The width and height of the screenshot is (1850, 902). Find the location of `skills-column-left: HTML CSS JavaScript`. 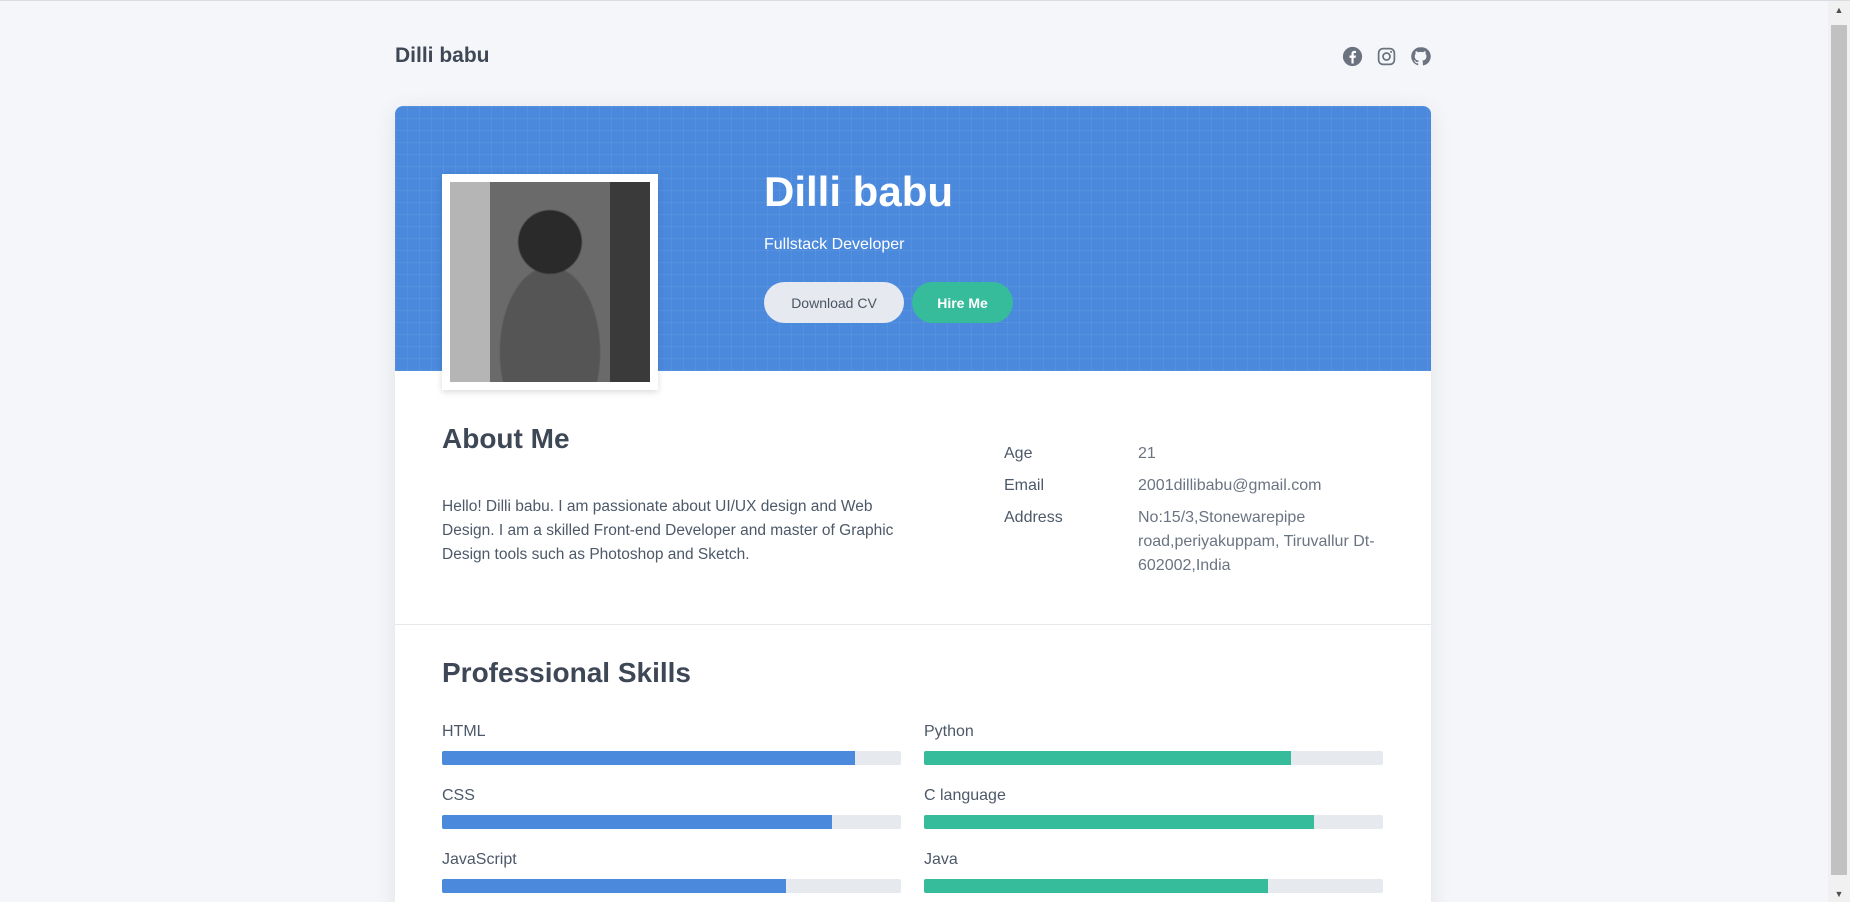

skills-column-left: HTML CSS JavaScript is located at coordinates (671, 811).